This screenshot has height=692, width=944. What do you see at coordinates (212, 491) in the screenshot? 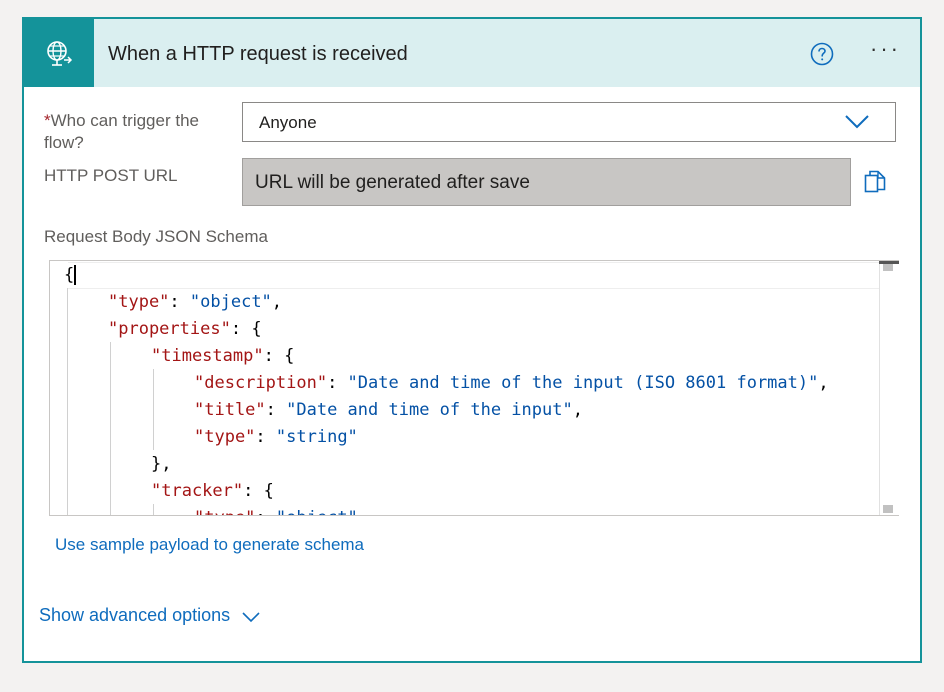
I see `code-line: "tracker": {` at bounding box center [212, 491].